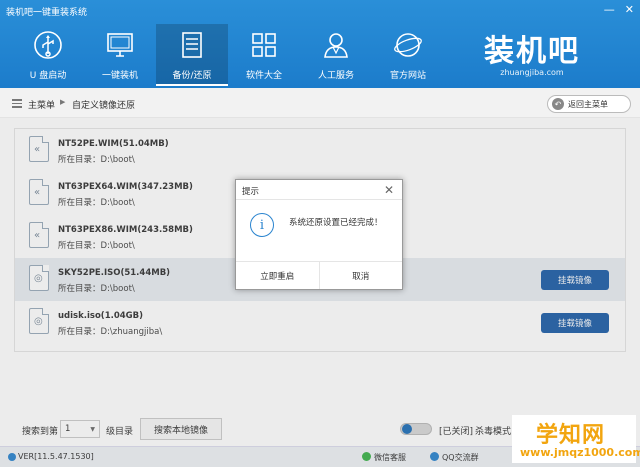  Describe the element at coordinates (264, 45) in the screenshot. I see `apps-grid-icon` at that location.